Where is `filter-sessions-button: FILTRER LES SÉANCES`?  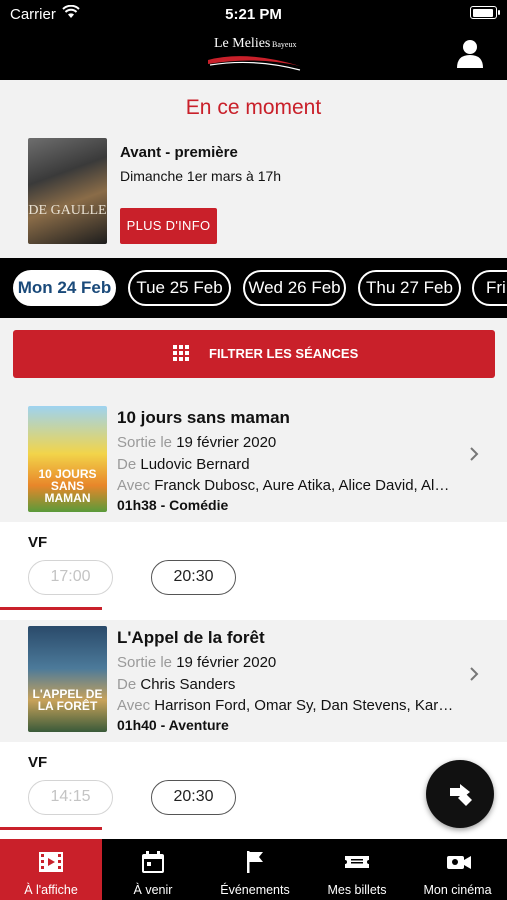
filter-sessions-button: FILTRER LES SÉANCES is located at coordinates (254, 354).